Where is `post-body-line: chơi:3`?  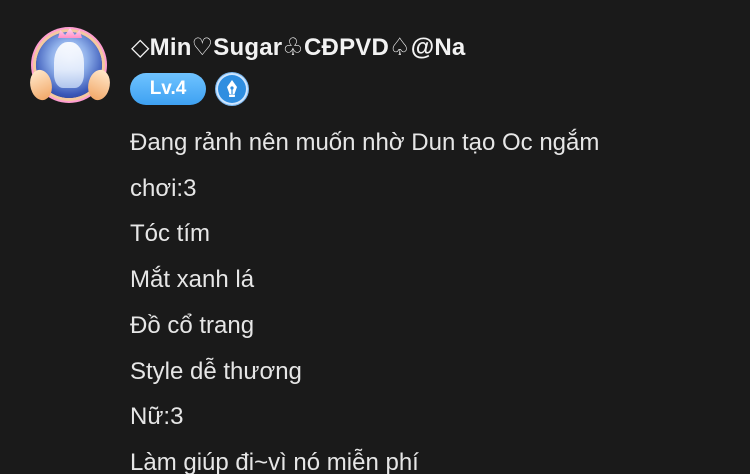
post-body-line: chơi:3 is located at coordinates (163, 188).